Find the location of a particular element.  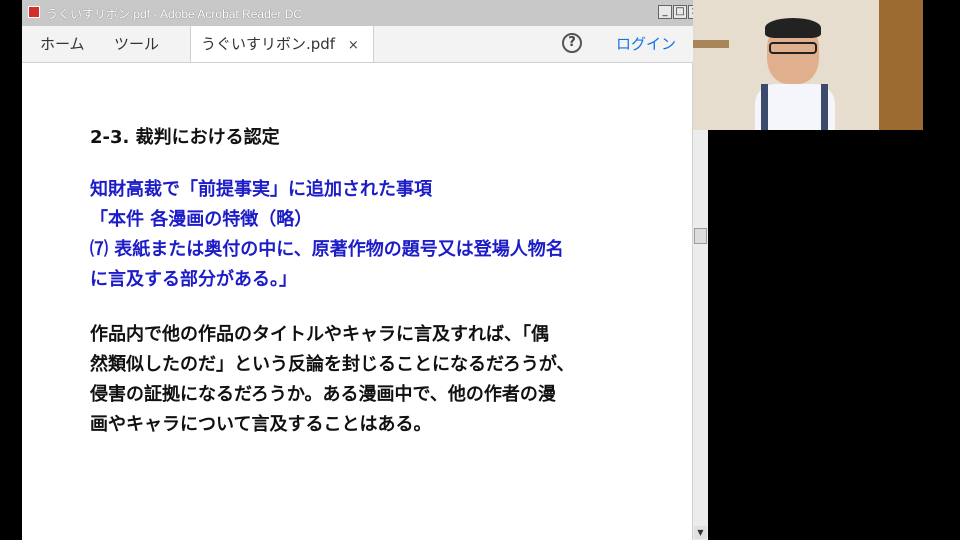

wall-shelf is located at coordinates (711, 44).